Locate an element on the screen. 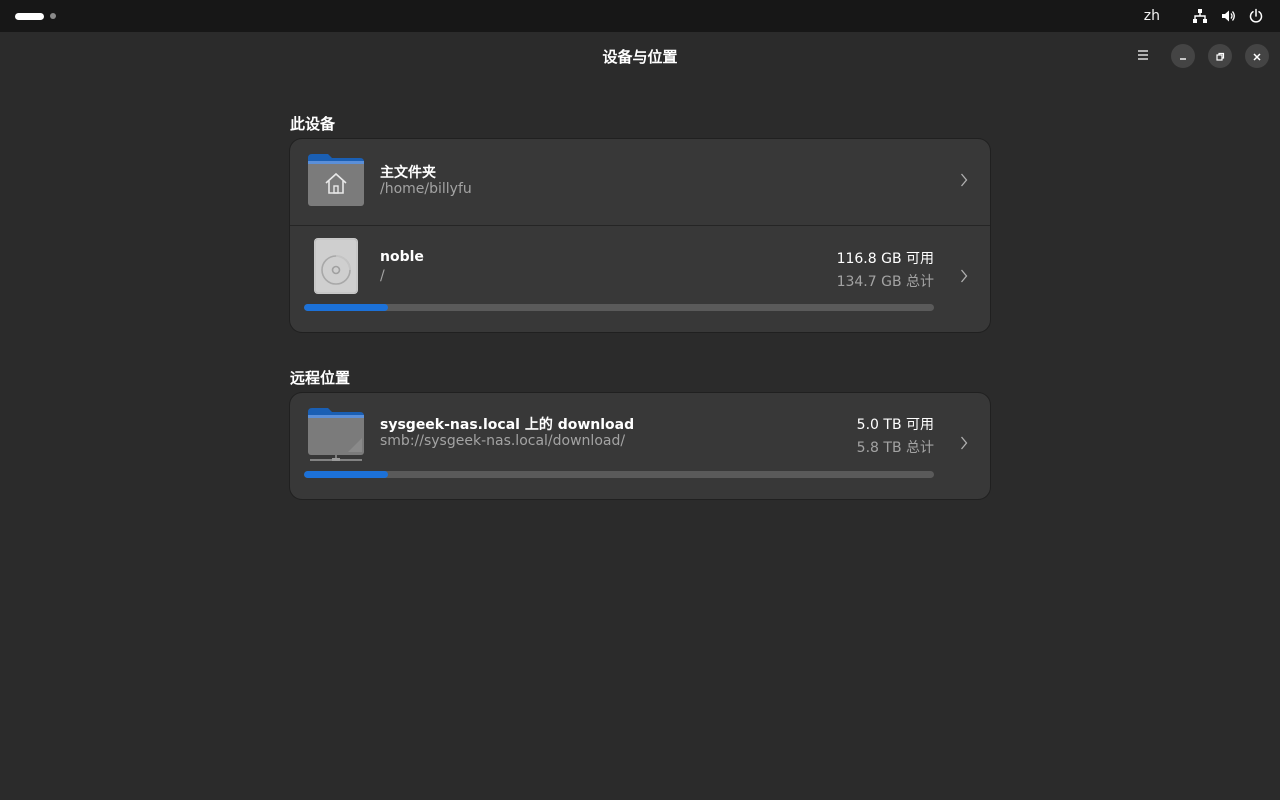 The image size is (1280, 800). workspace-indicator-active is located at coordinates (29, 16).